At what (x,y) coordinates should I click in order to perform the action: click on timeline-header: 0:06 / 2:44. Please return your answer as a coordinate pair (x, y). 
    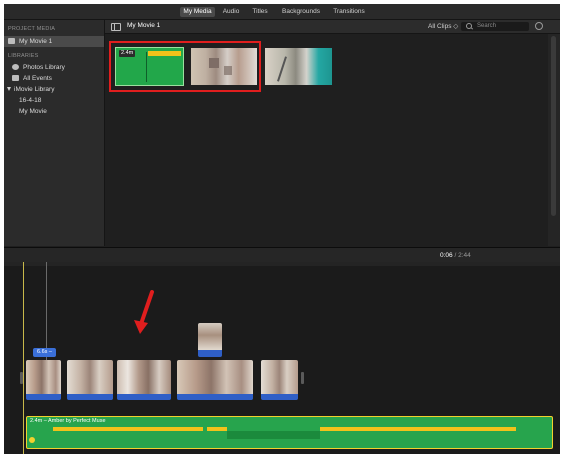
    Looking at the image, I should click on (282, 255).